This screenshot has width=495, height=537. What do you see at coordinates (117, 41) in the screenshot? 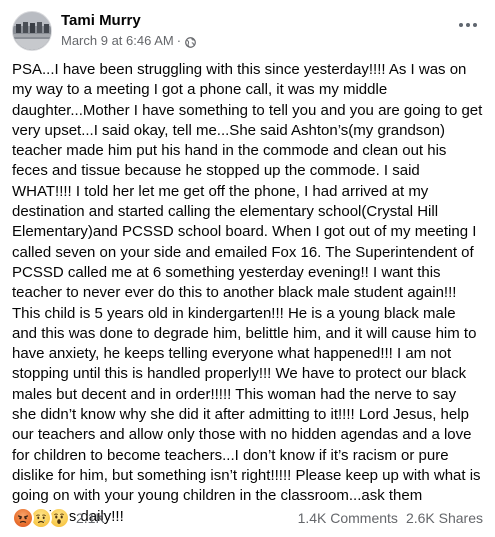
I see `post-timestamp: March 9 at 6:46 AM` at bounding box center [117, 41].